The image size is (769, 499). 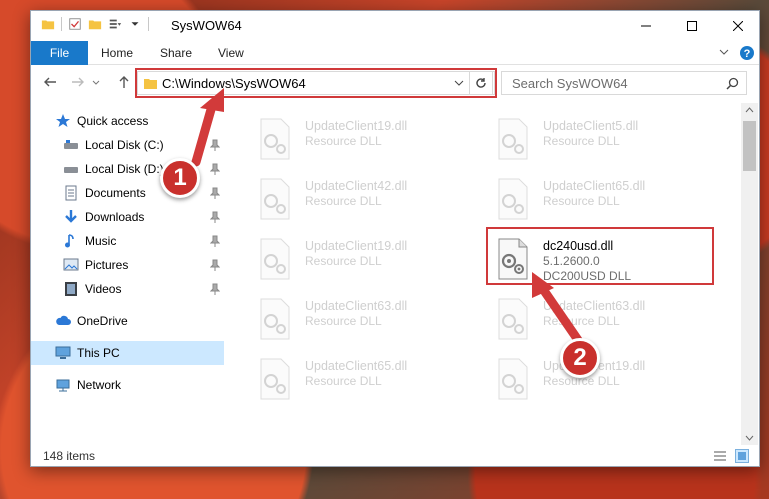 What do you see at coordinates (561, 316) in the screenshot?
I see `arrow-to-file` at bounding box center [561, 316].